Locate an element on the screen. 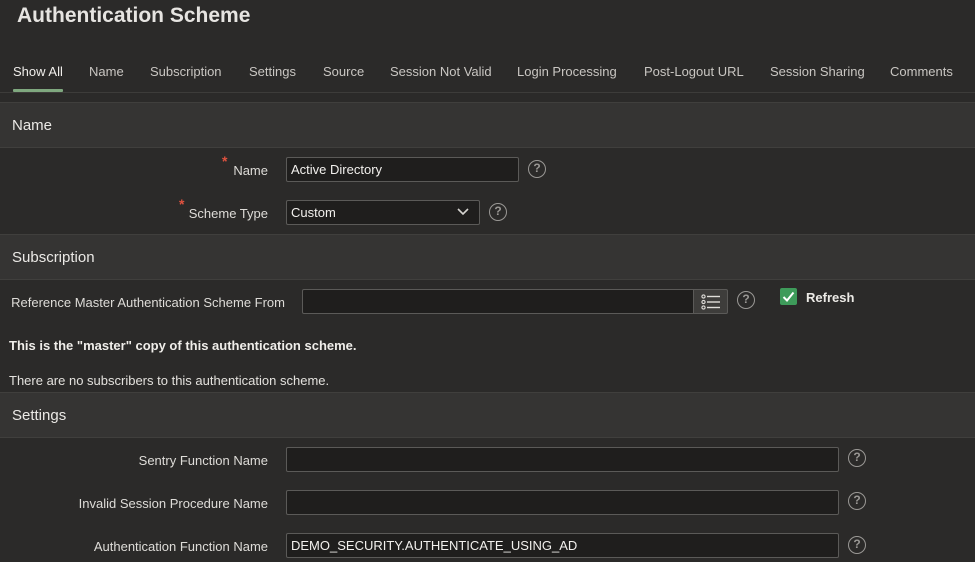 The width and height of the screenshot is (975, 562). sentry-function-input is located at coordinates (562, 459).